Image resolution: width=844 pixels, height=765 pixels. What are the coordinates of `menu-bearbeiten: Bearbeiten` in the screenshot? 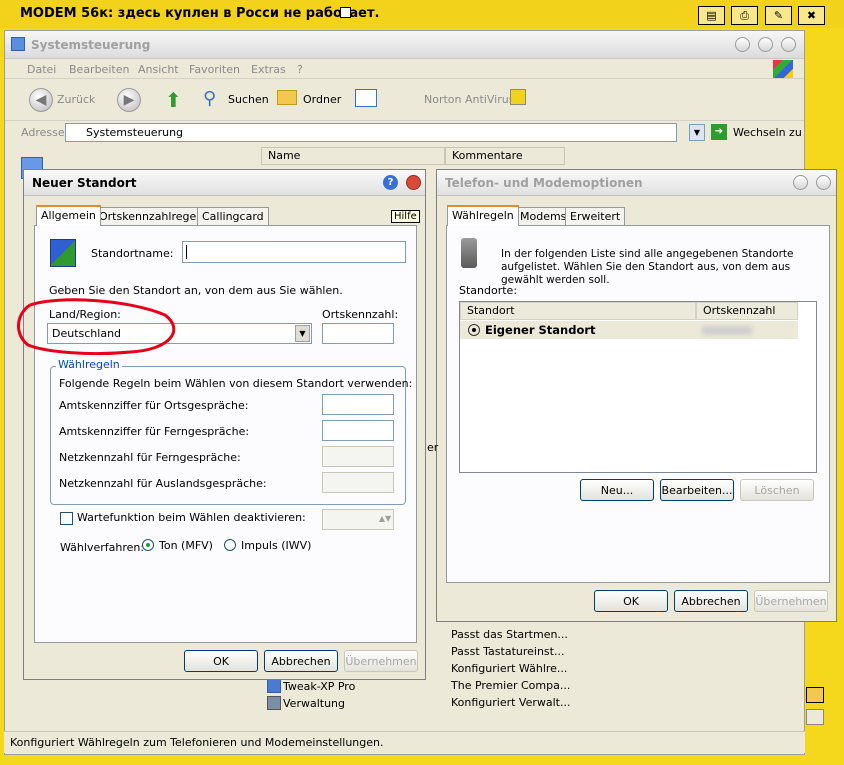 It's located at (99, 69).